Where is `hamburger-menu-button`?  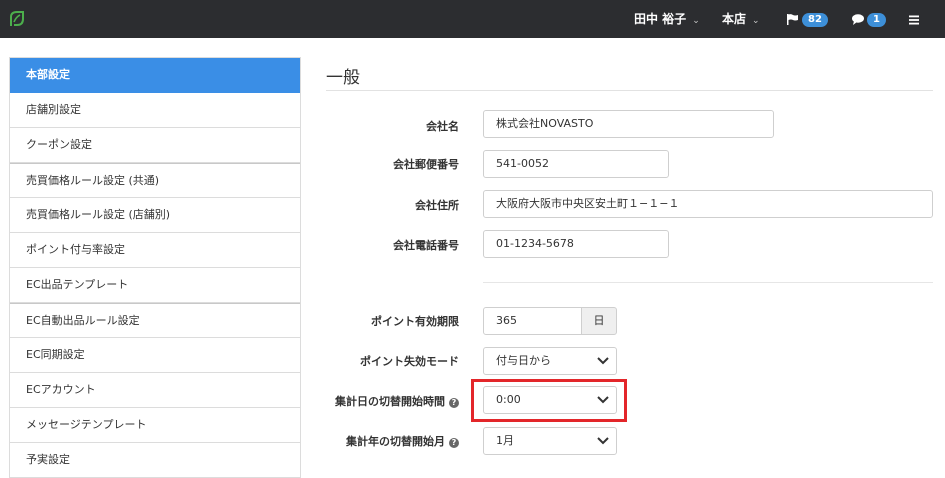 hamburger-menu-button is located at coordinates (914, 19).